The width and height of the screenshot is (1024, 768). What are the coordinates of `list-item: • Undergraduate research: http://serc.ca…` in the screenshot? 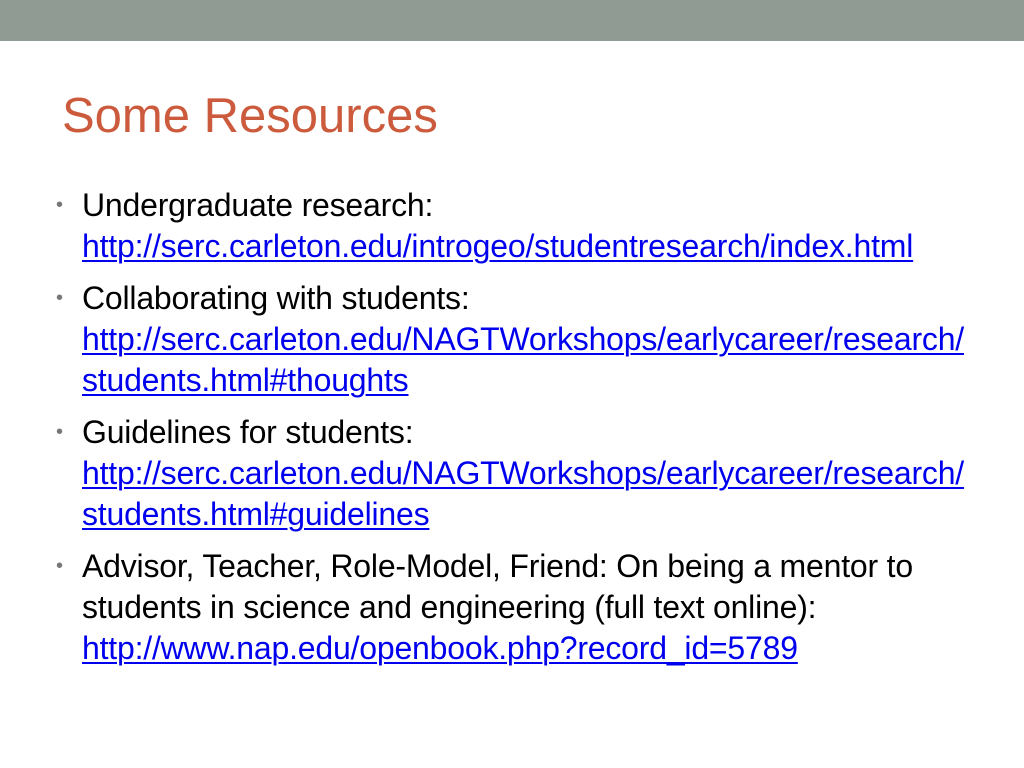 It's located at (511, 226).